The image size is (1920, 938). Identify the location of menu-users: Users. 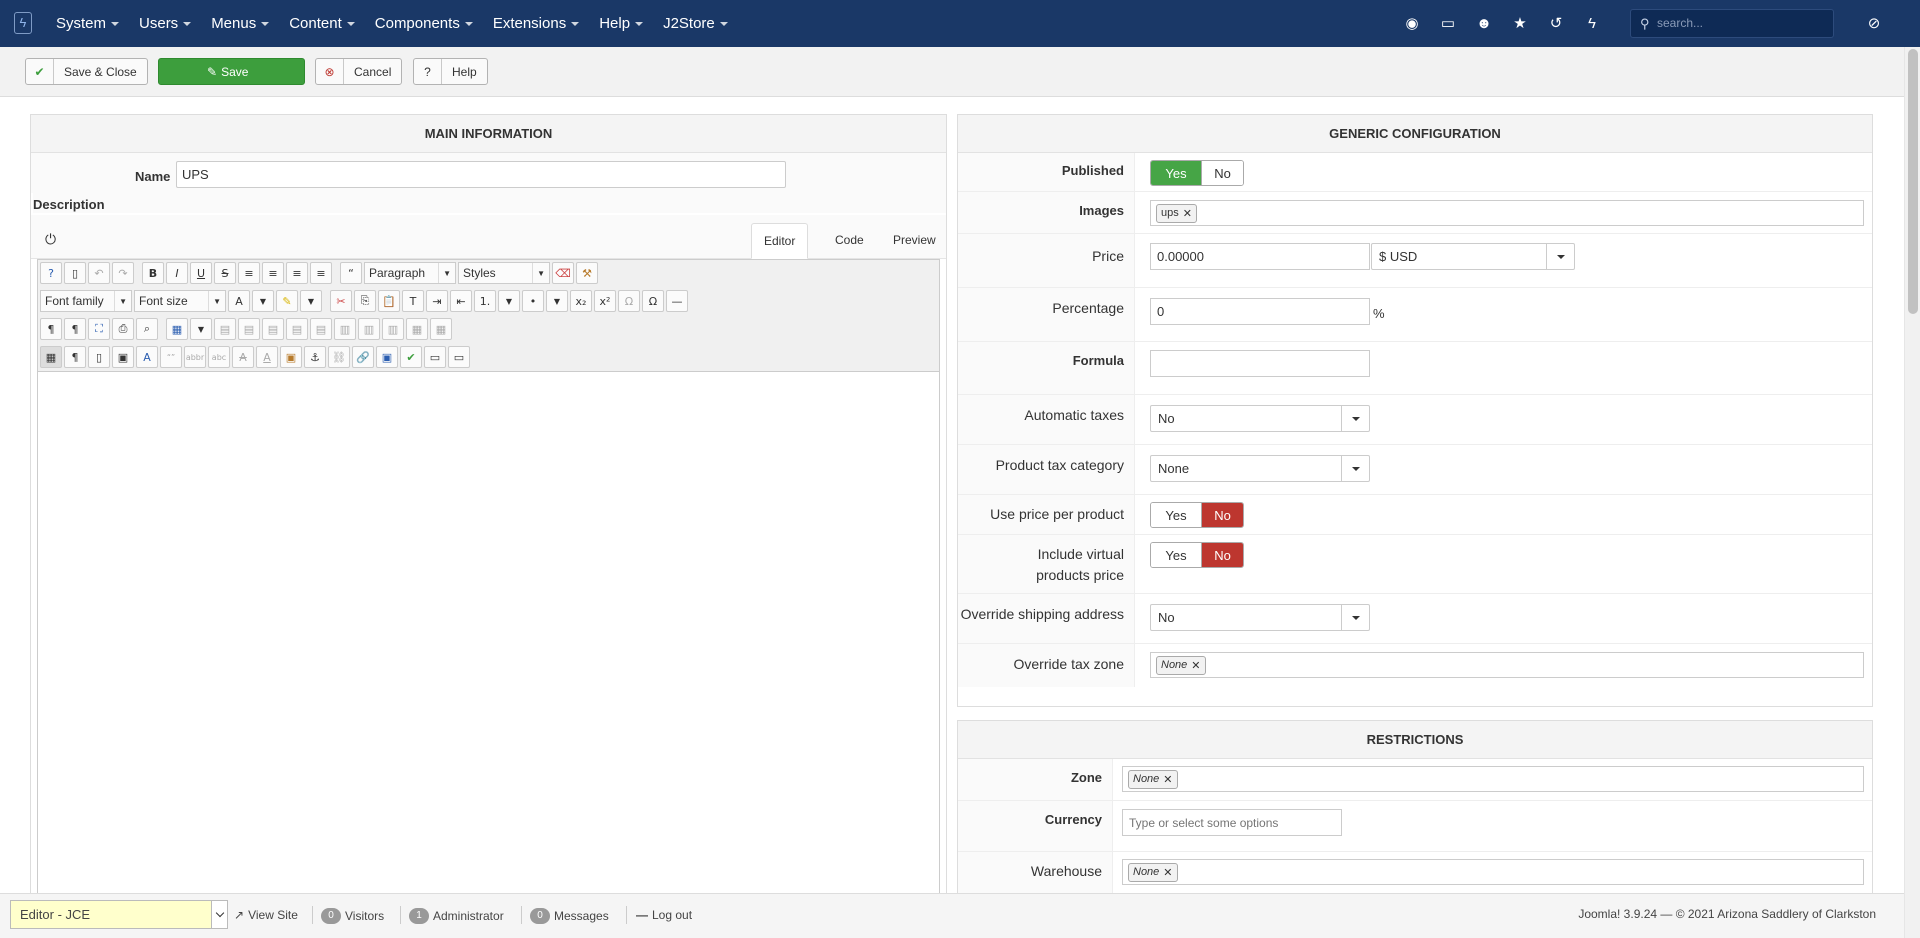
(165, 23).